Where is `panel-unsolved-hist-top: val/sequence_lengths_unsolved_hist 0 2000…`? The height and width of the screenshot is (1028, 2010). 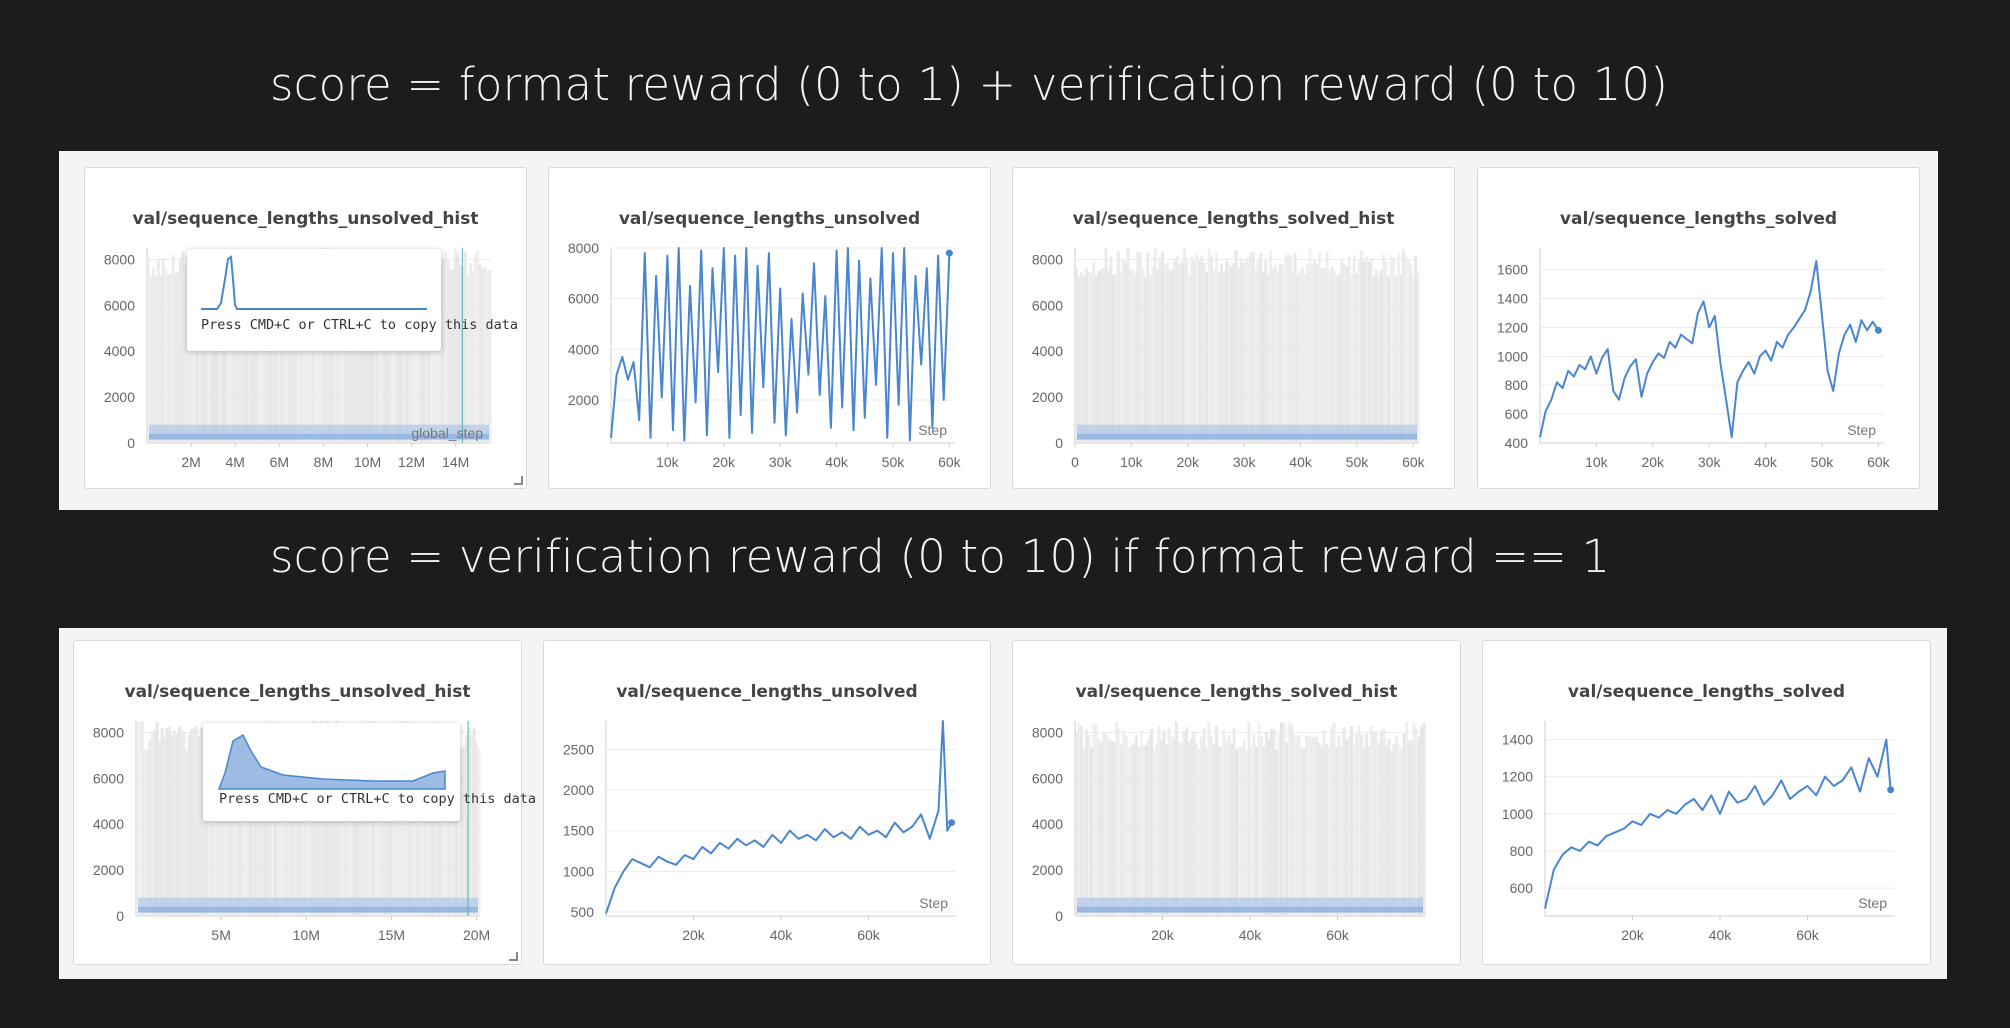
panel-unsolved-hist-top: val/sequence_lengths_unsolved_hist 0 2000… is located at coordinates (305, 328).